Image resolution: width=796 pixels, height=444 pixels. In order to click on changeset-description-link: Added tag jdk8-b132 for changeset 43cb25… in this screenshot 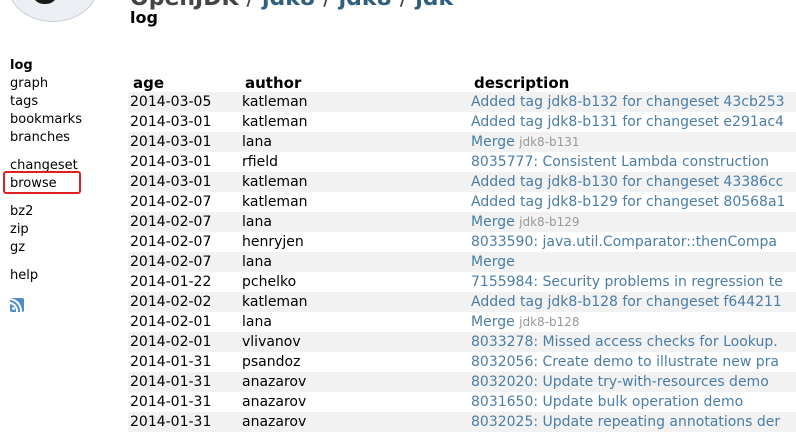, I will do `click(628, 102)`.